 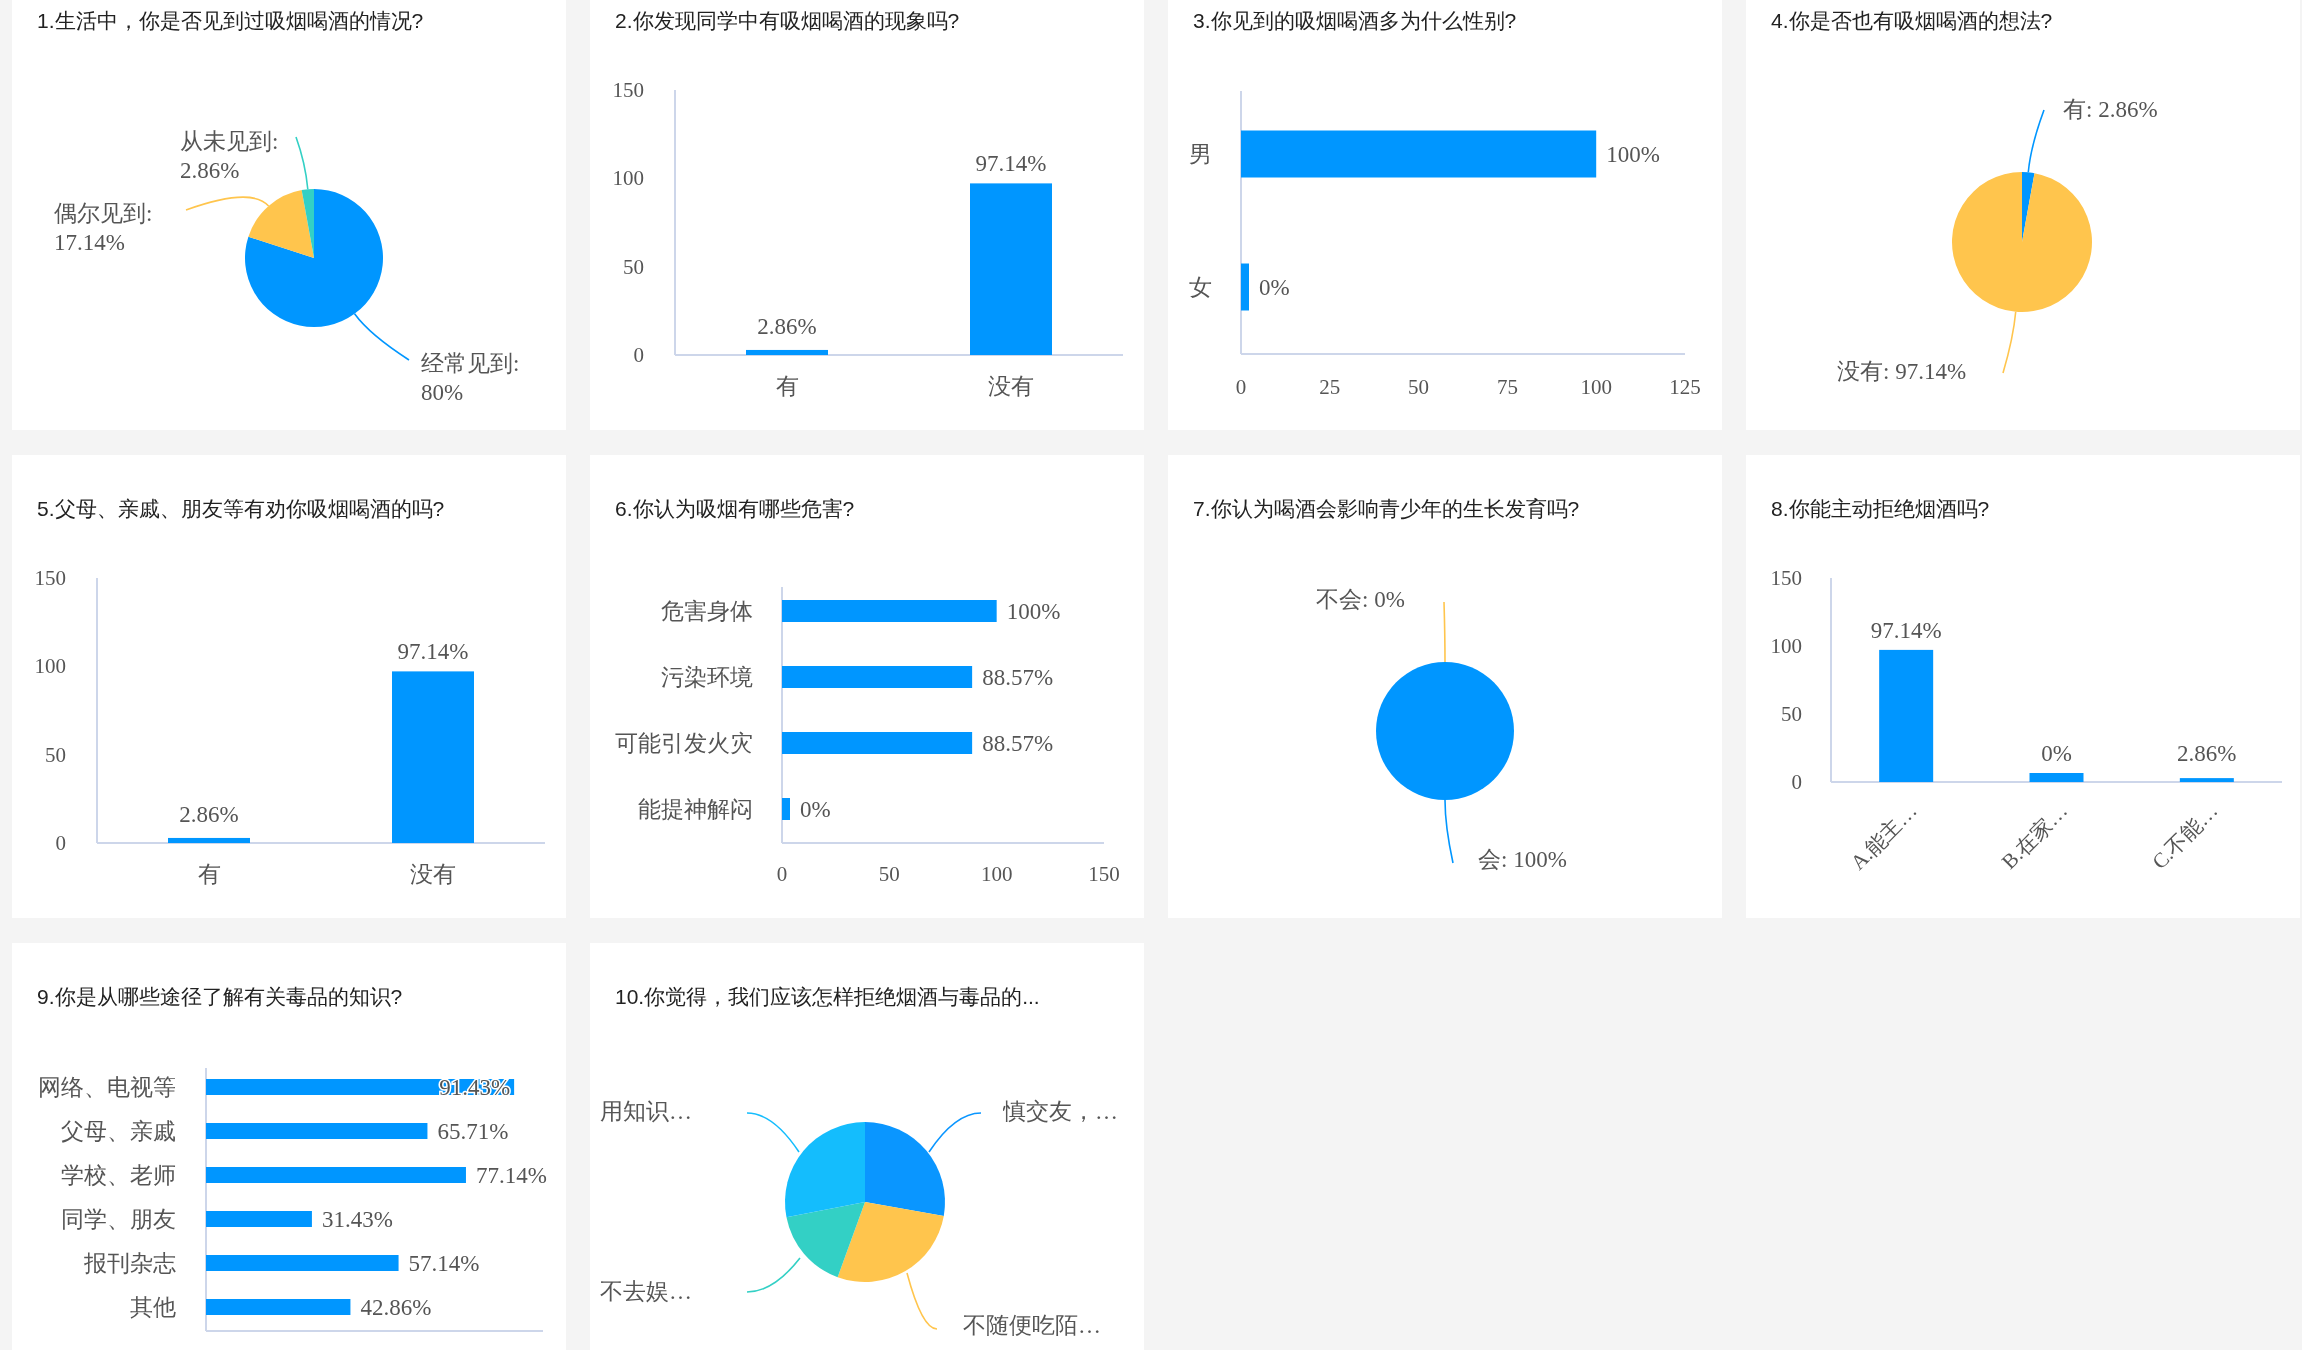 What do you see at coordinates (787, 21) in the screenshot?
I see `chart-title: 2.你发现同学中有吸烟喝酒的现象吗?` at bounding box center [787, 21].